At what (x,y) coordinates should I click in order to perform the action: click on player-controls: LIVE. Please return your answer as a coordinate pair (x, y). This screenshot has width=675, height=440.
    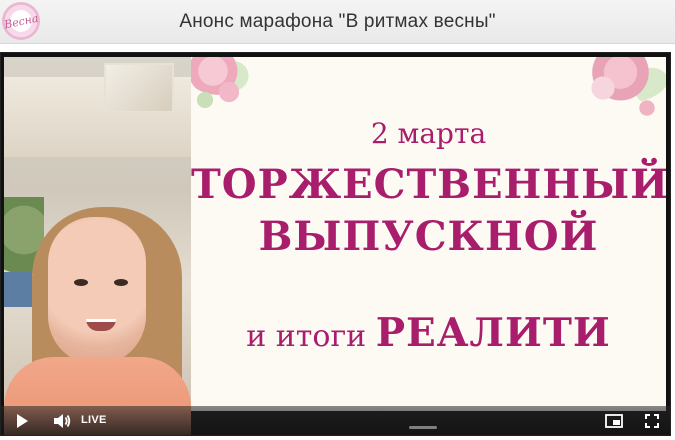
    Looking at the image, I should click on (335, 420).